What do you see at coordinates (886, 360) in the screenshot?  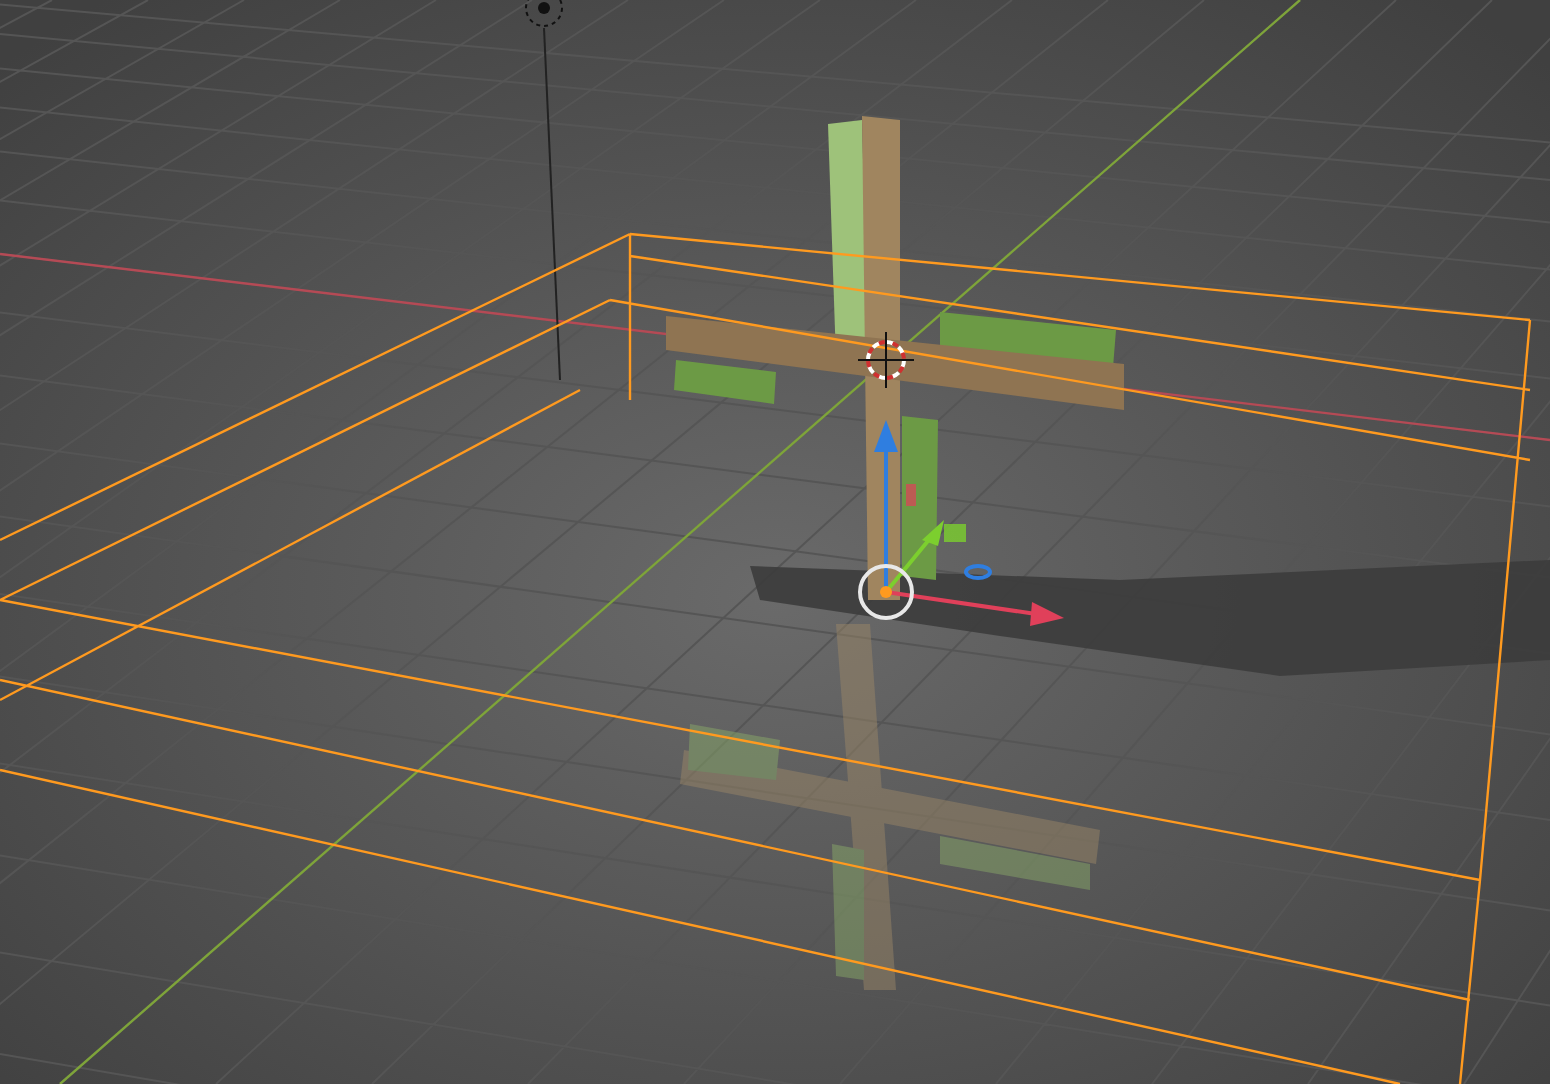 I see `3d-cursor-icon` at bounding box center [886, 360].